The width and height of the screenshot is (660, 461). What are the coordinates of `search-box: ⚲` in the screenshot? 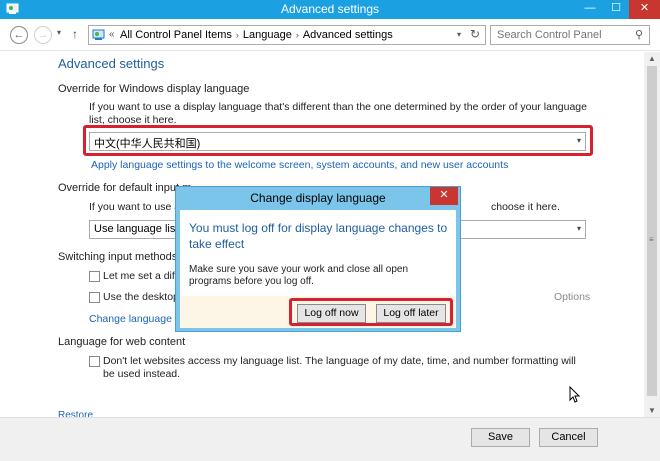 It's located at (570, 35).